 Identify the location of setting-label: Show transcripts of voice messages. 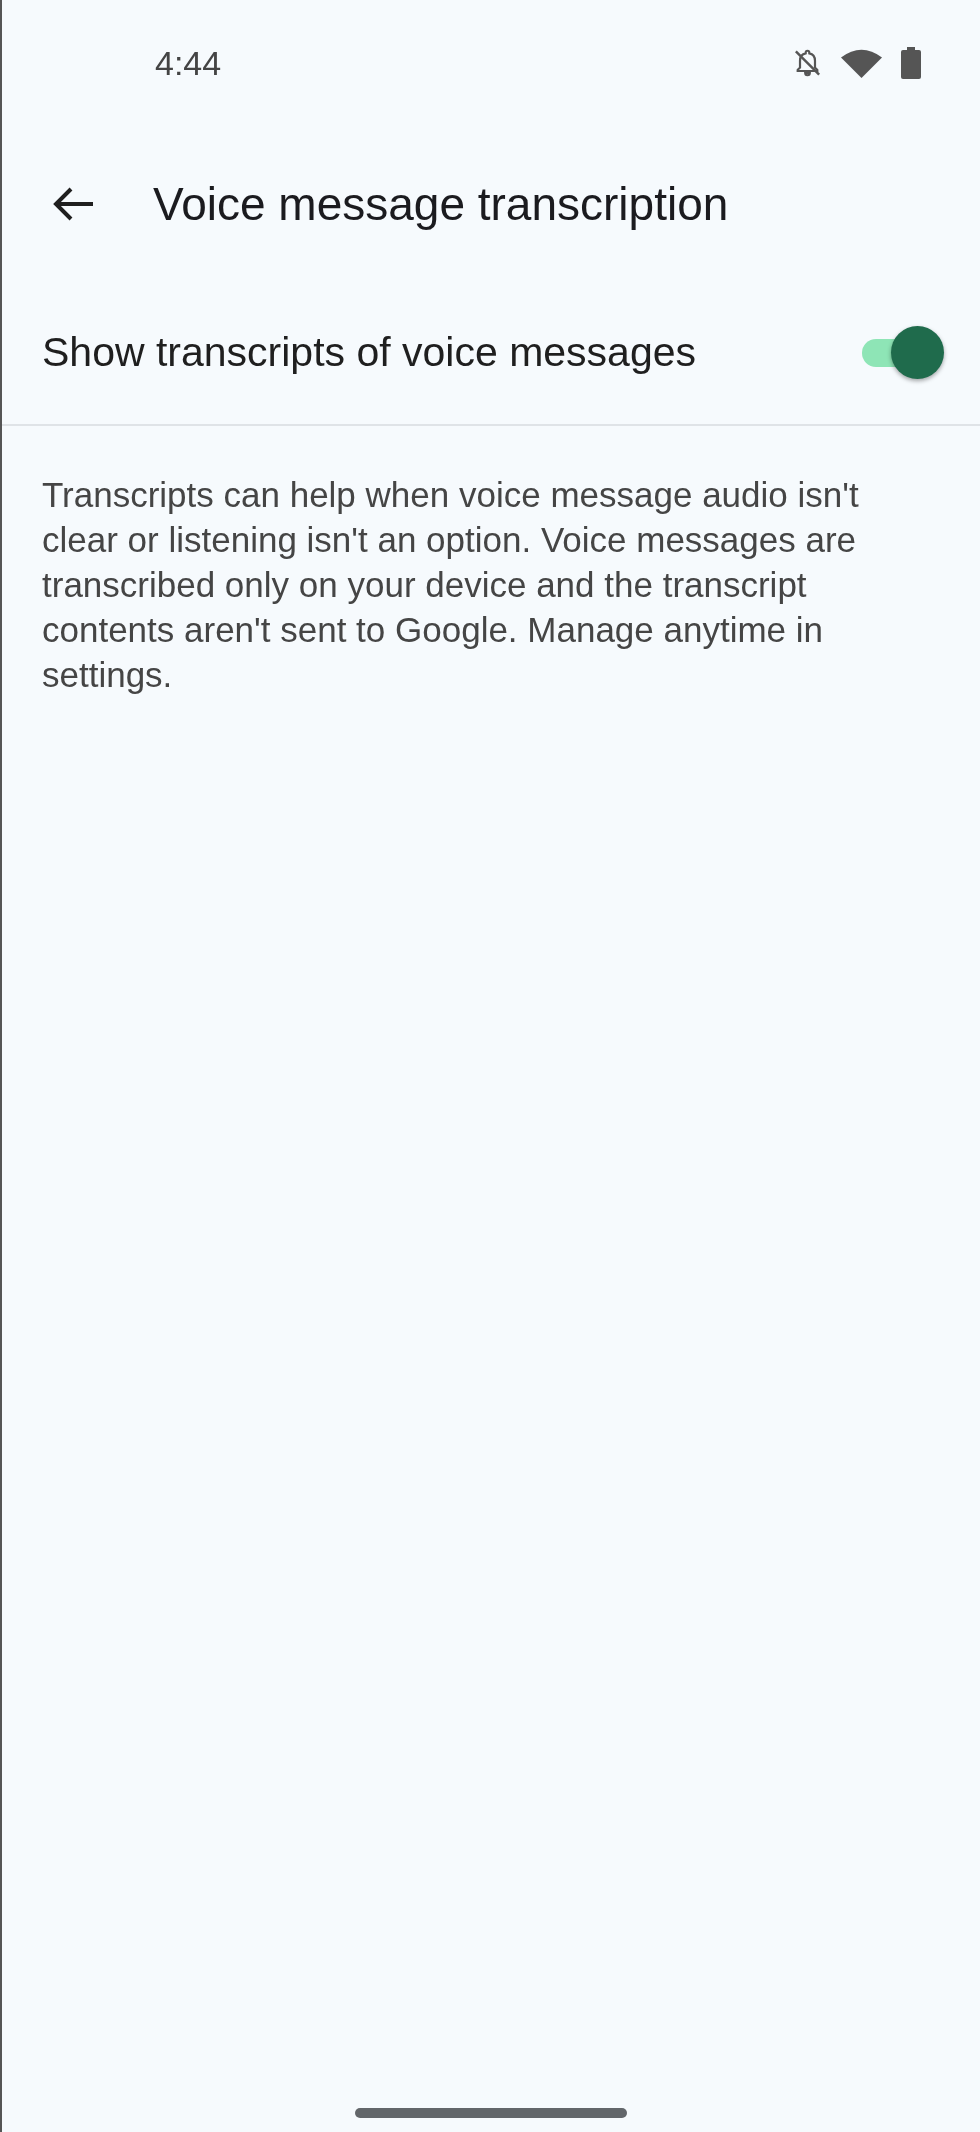
(369, 353).